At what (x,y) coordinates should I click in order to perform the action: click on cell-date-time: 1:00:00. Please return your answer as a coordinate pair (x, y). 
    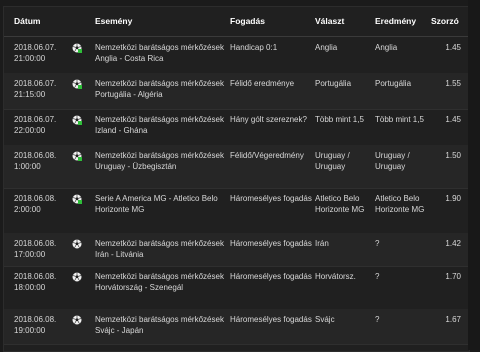
    Looking at the image, I should click on (27, 166).